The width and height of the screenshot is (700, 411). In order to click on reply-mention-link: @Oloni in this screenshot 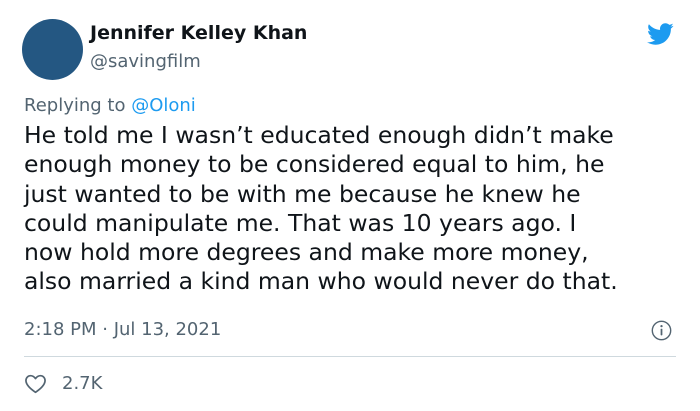, I will do `click(163, 105)`.